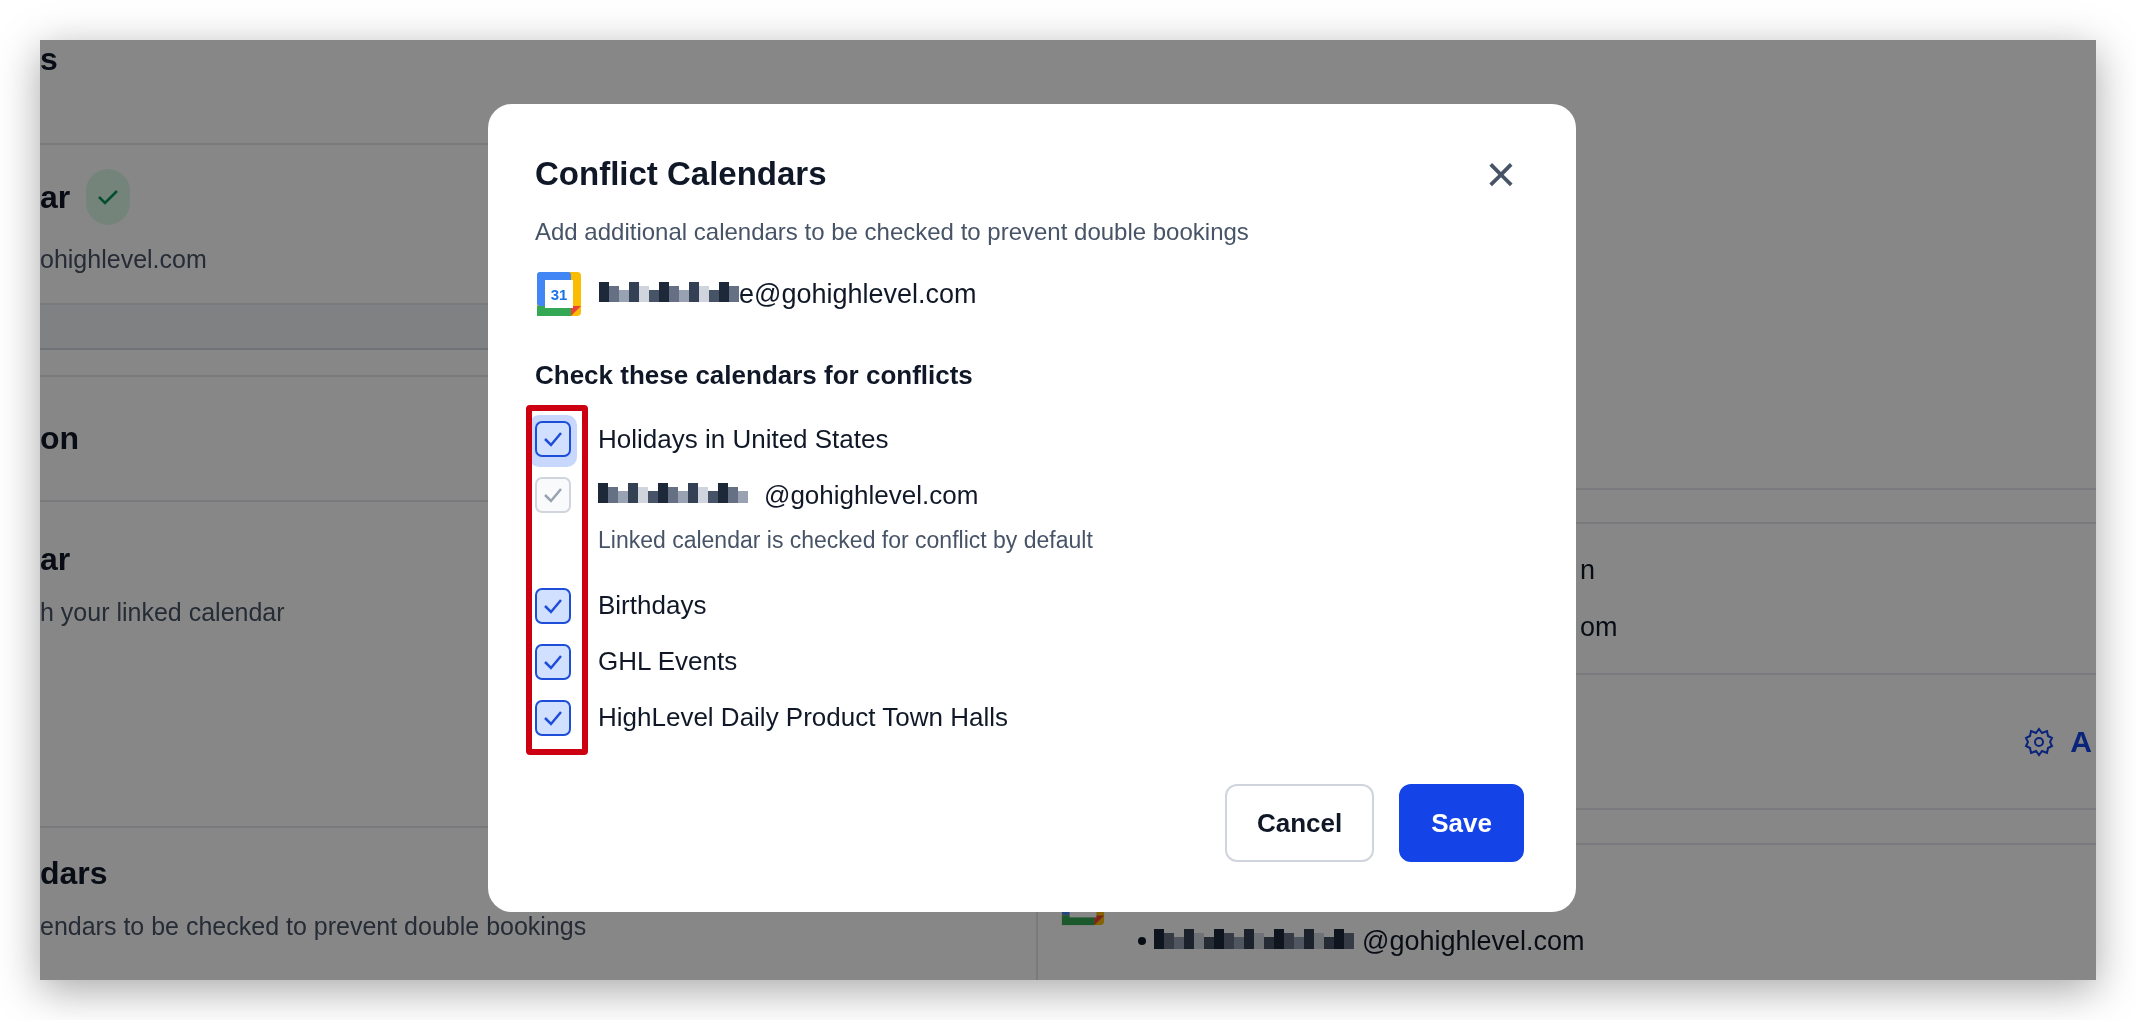  Describe the element at coordinates (49, 59) in the screenshot. I see `section-title: s` at that location.